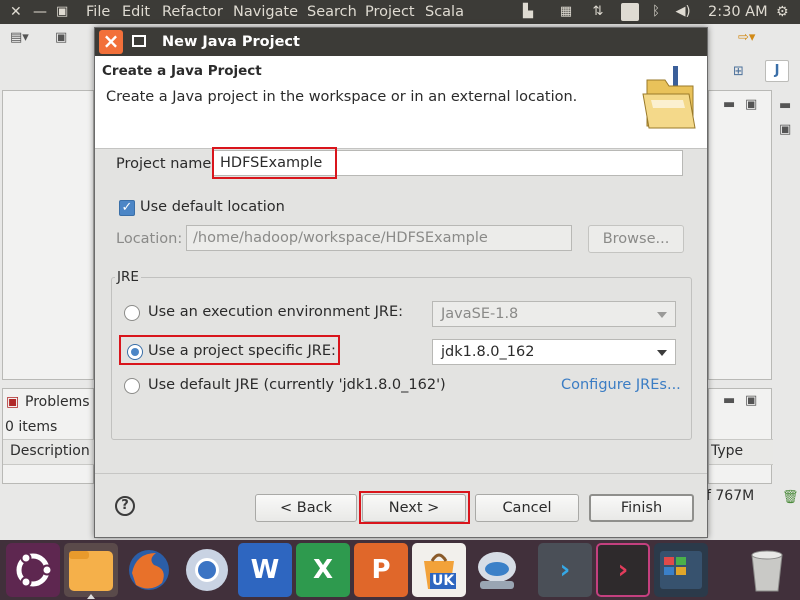 This screenshot has height=600, width=800. Describe the element at coordinates (554, 352) in the screenshot. I see `jre-specific-select: jdk1.8.0_162` at that location.